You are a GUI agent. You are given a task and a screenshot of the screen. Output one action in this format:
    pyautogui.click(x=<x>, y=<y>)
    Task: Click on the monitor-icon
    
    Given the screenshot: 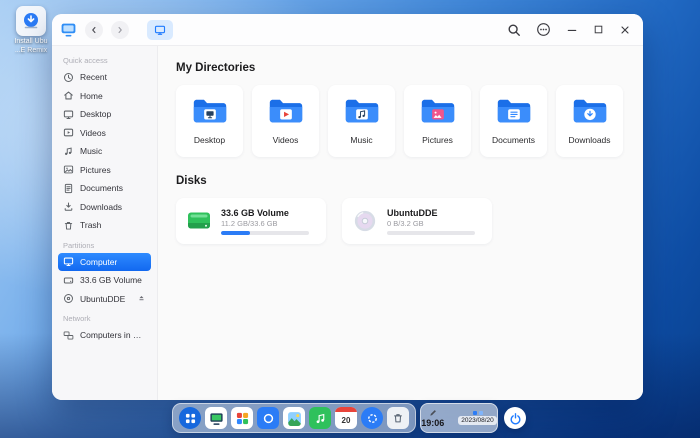 What is the action you would take?
    pyautogui.click(x=160, y=30)
    